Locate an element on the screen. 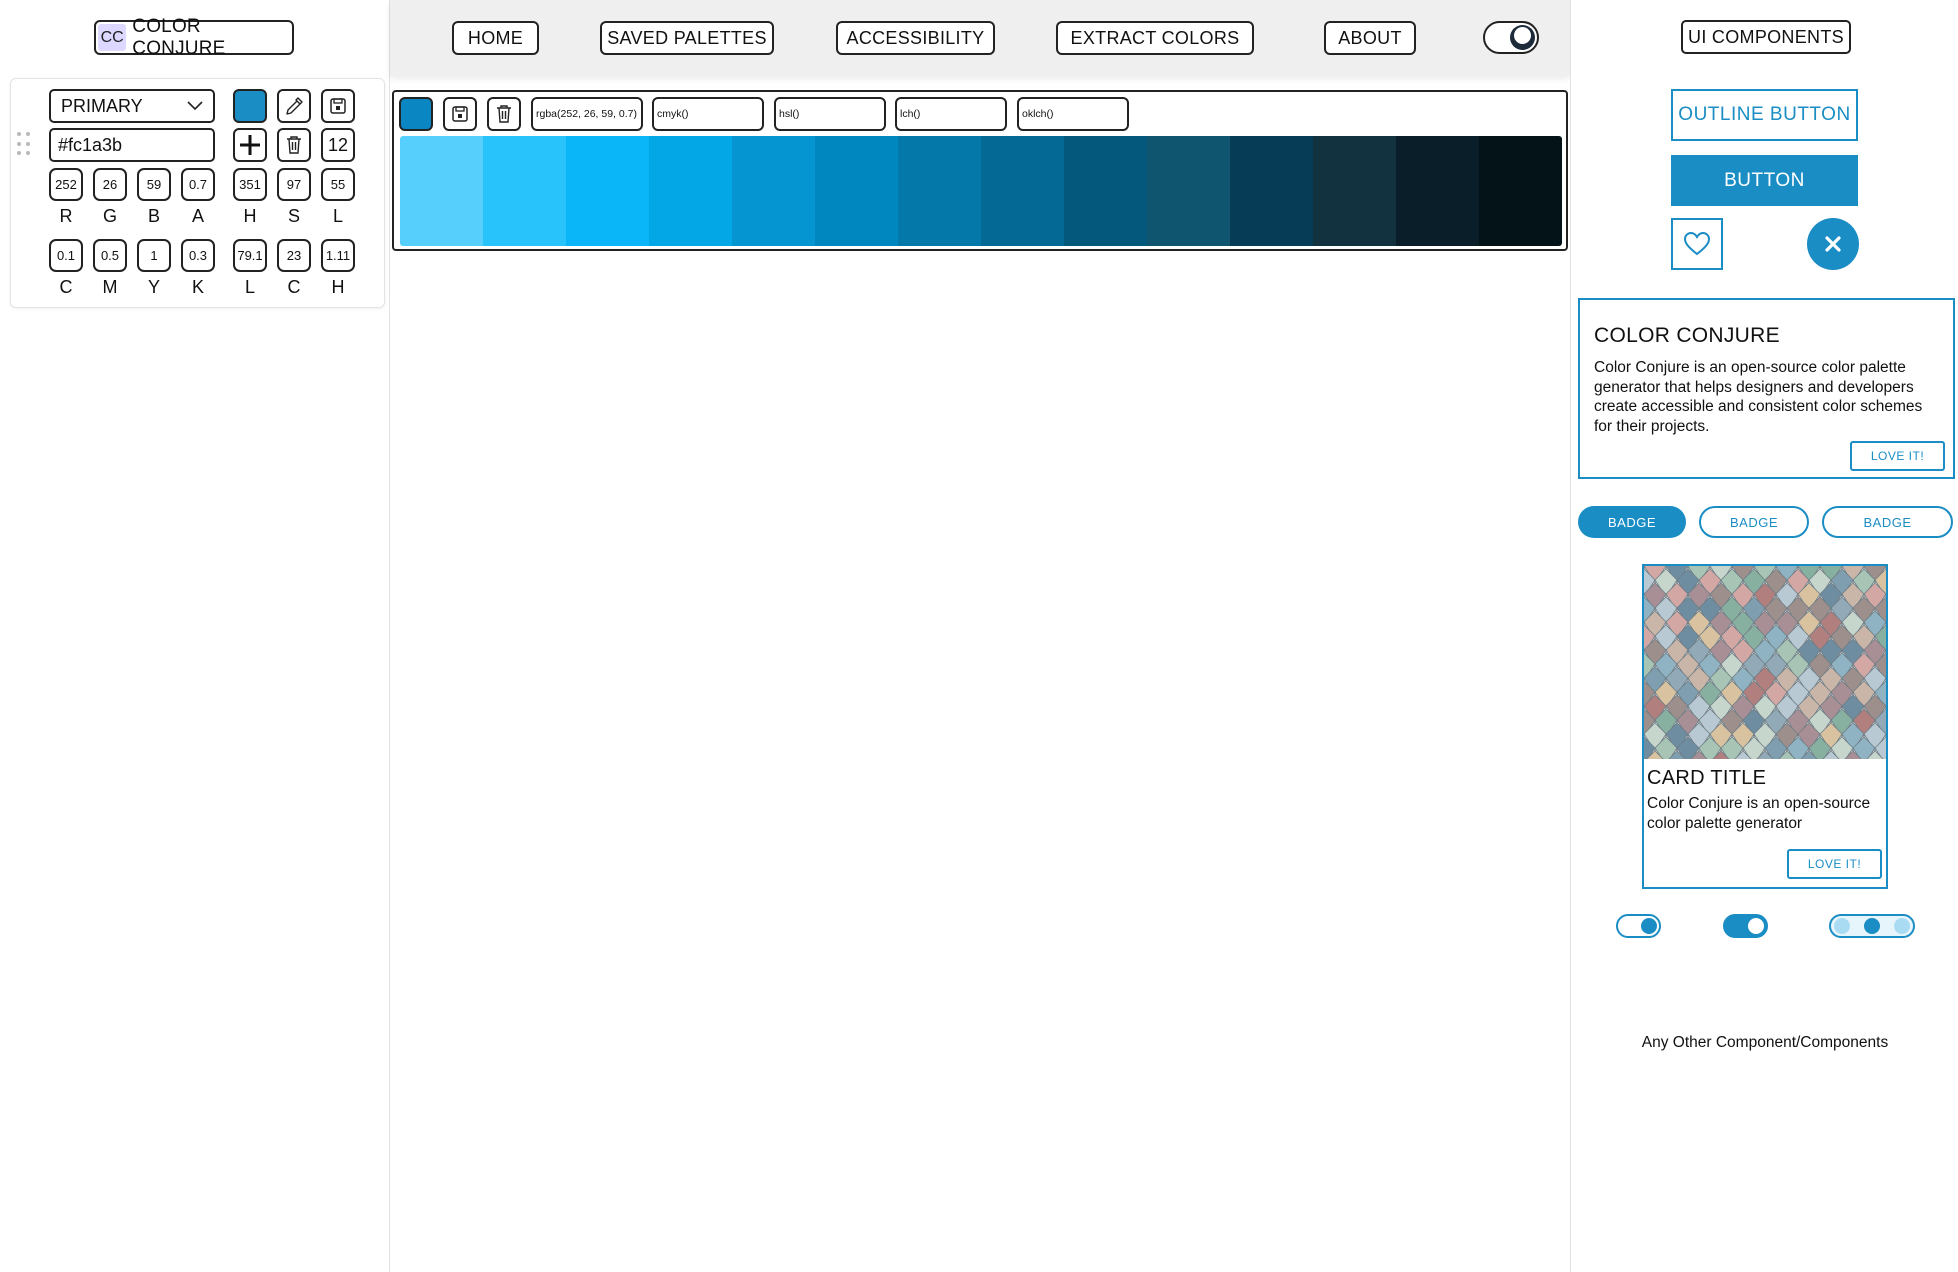  palette-base-color is located at coordinates (416, 114).